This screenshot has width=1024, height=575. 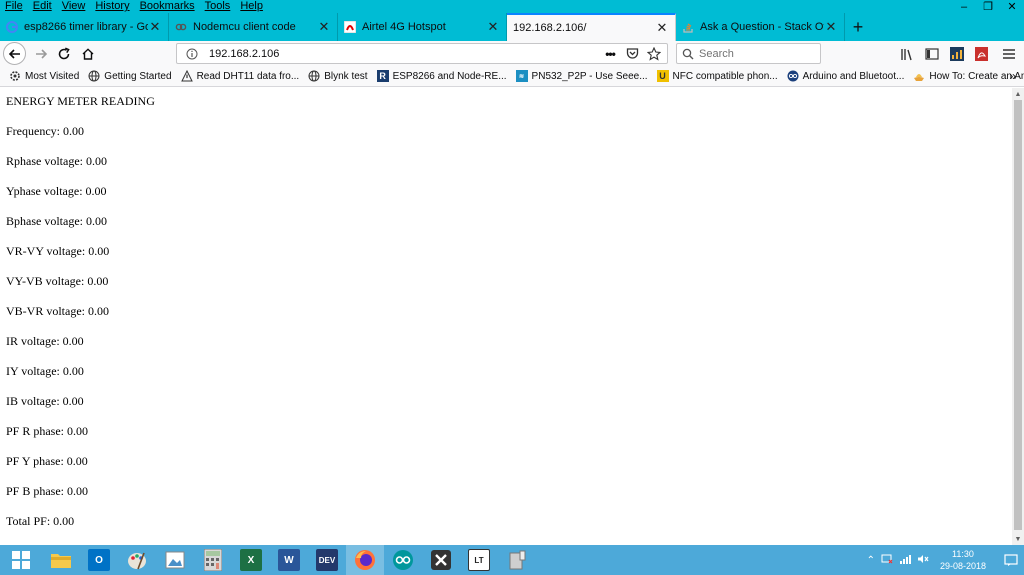 What do you see at coordinates (14, 6) in the screenshot?
I see `menu-file: File` at bounding box center [14, 6].